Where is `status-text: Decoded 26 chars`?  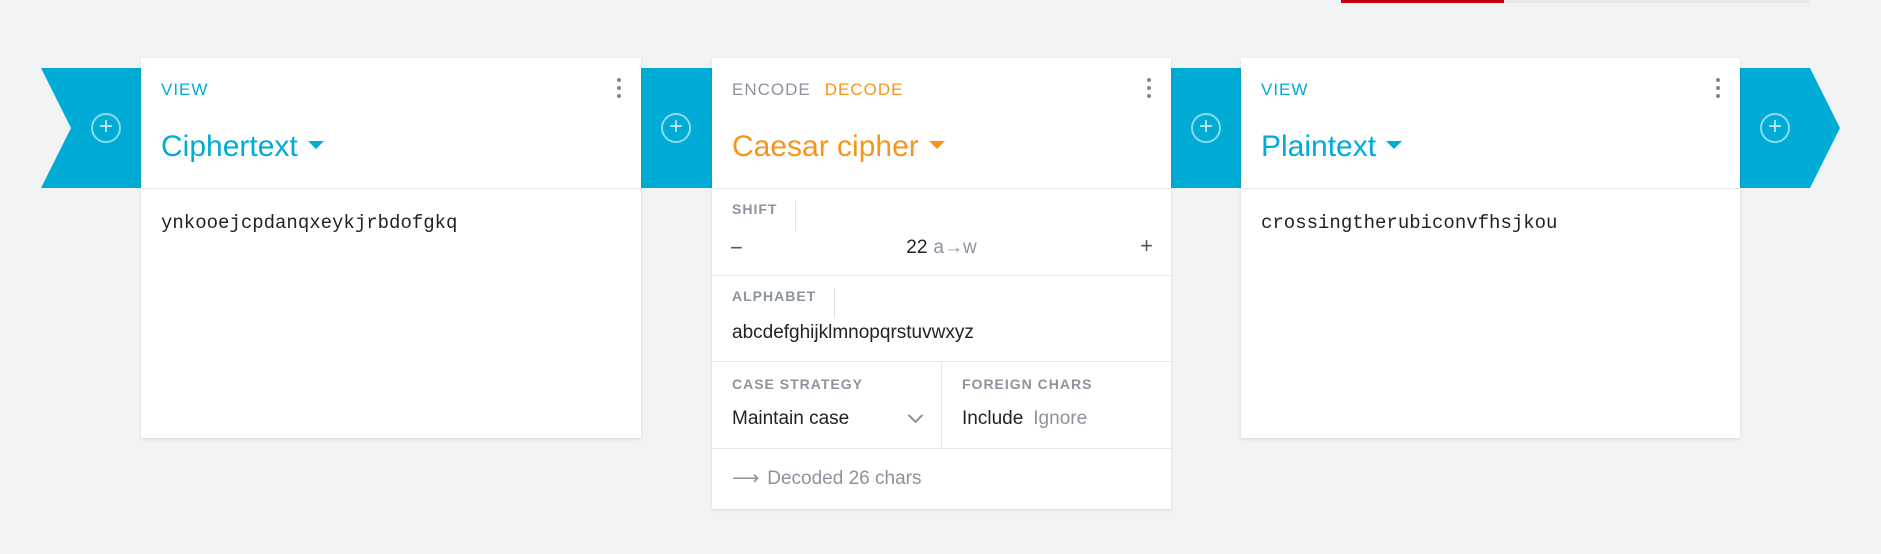
status-text: Decoded 26 chars is located at coordinates (844, 478).